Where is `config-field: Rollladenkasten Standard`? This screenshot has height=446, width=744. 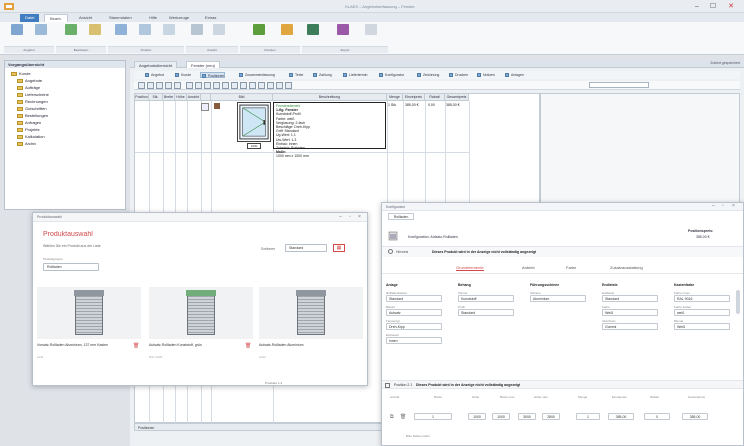 config-field: Rollladenkasten Standard is located at coordinates (416, 296).